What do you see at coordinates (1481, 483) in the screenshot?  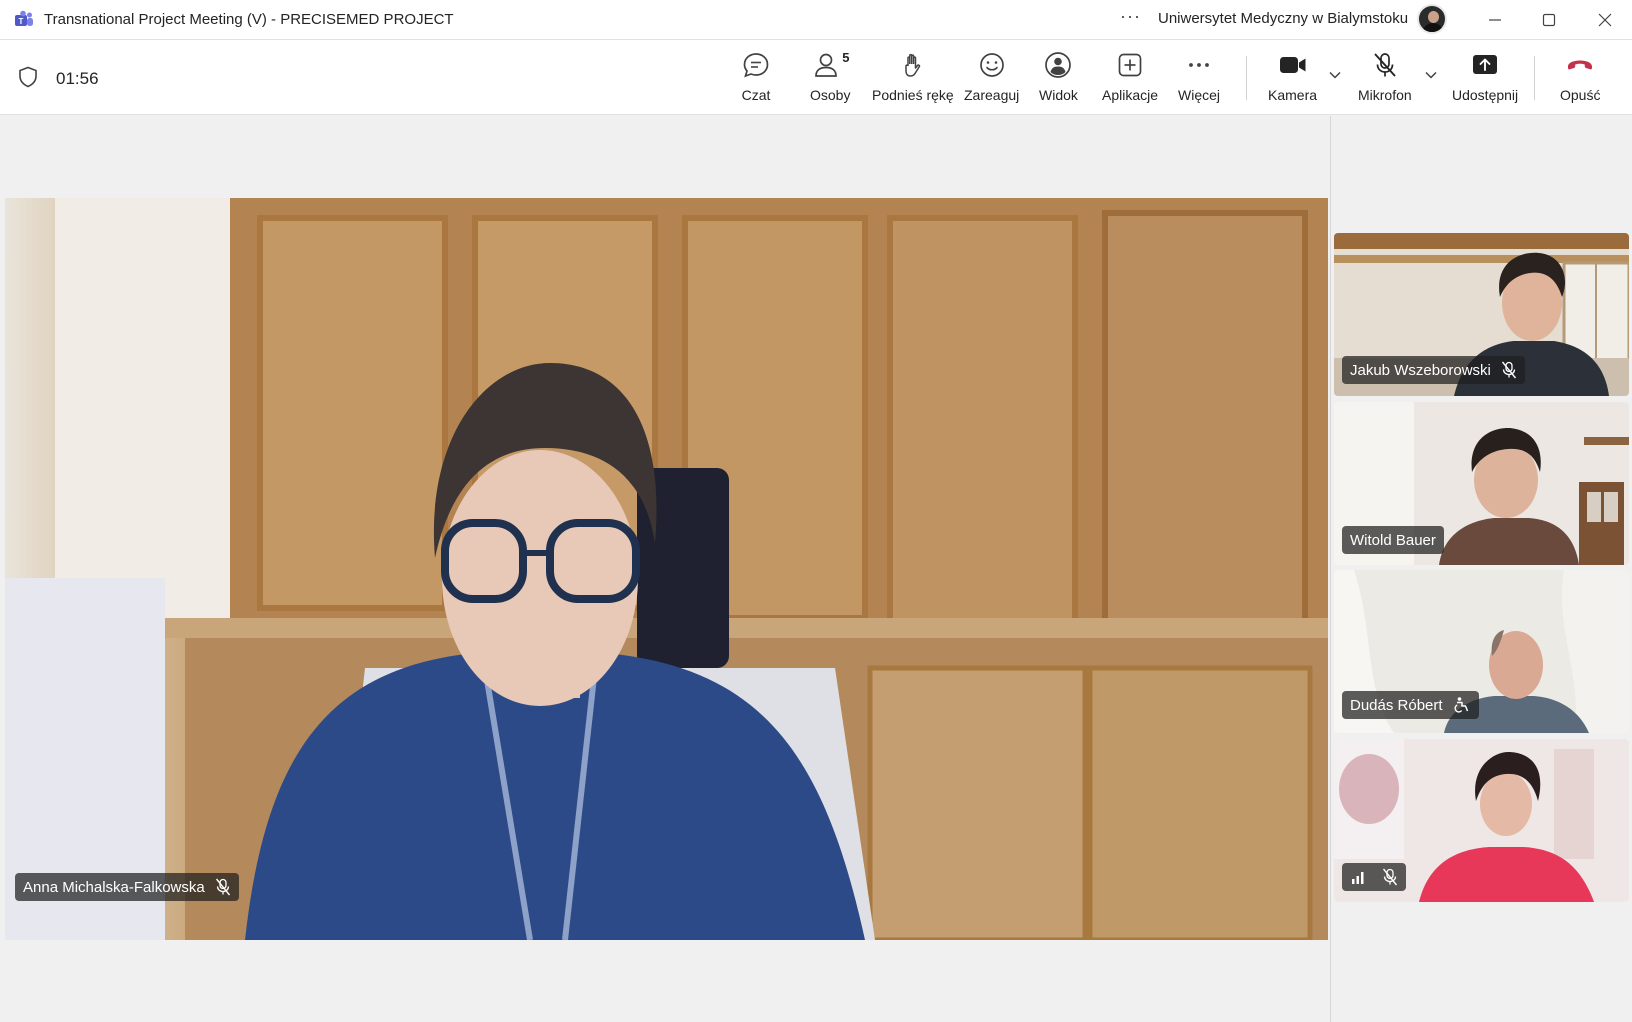 I see `participant-tile: Witold Bauer` at bounding box center [1481, 483].